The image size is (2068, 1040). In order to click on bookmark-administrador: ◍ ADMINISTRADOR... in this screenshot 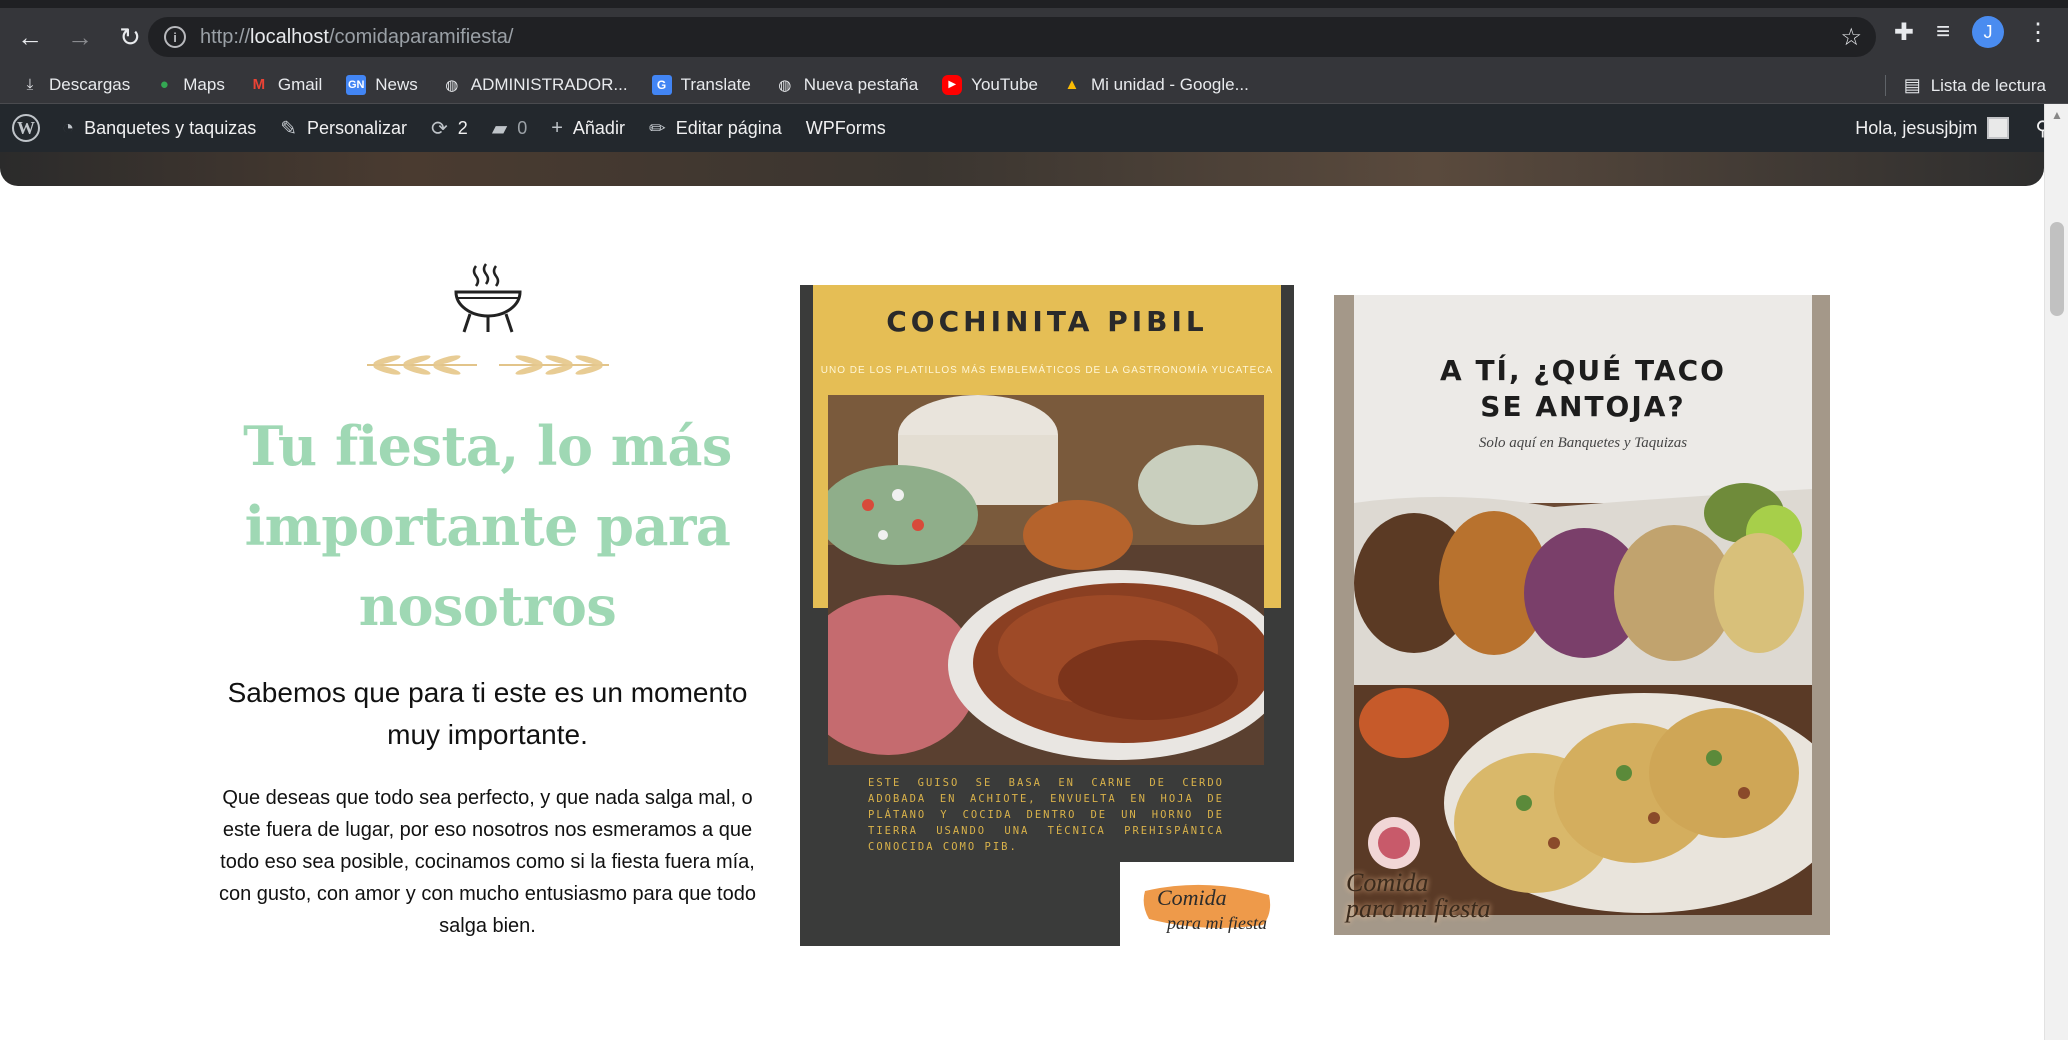, I will do `click(534, 85)`.